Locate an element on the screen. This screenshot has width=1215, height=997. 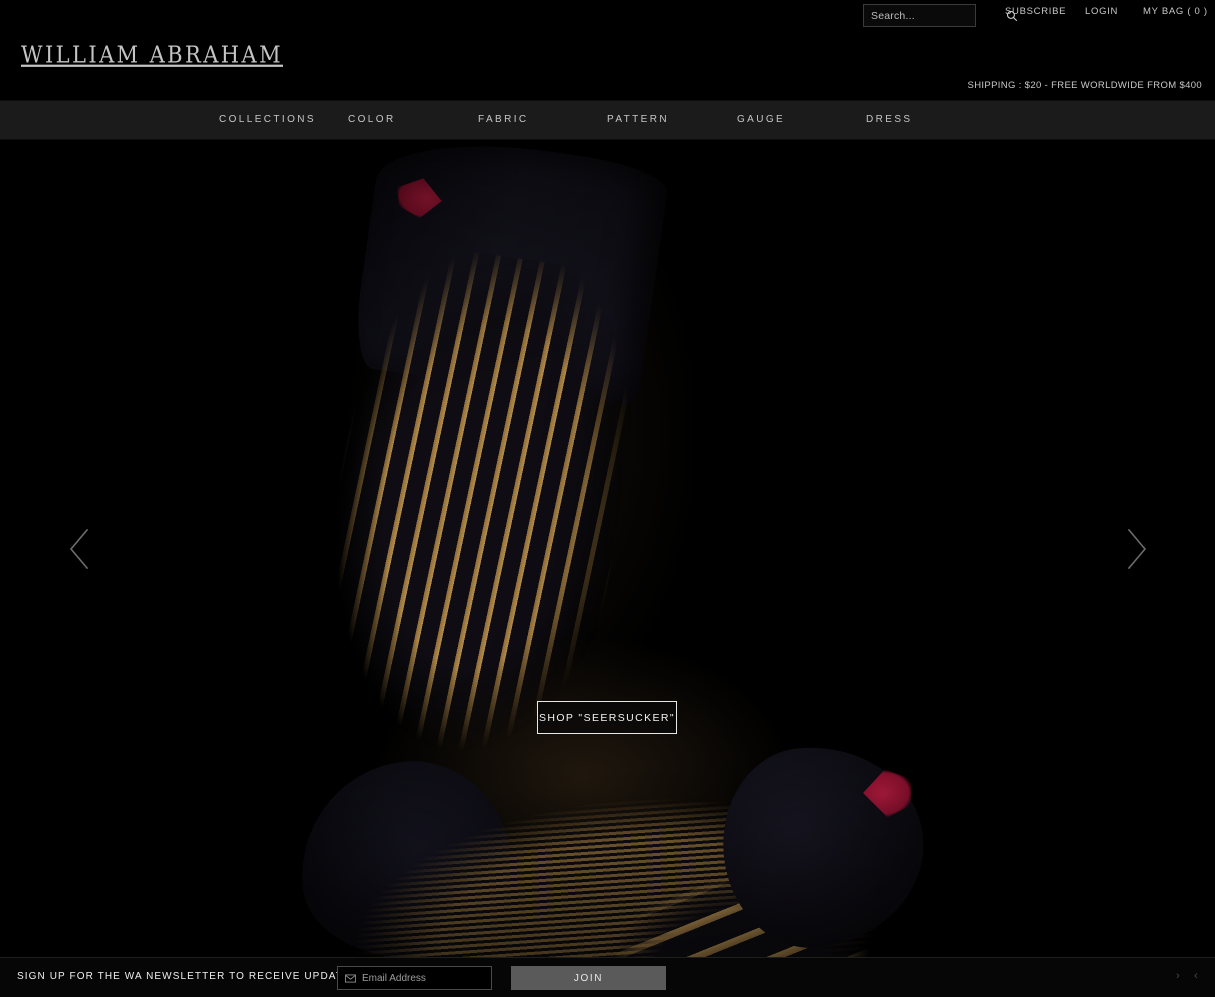
subscribe-link: SUBSCRIBE is located at coordinates (1035, 11).